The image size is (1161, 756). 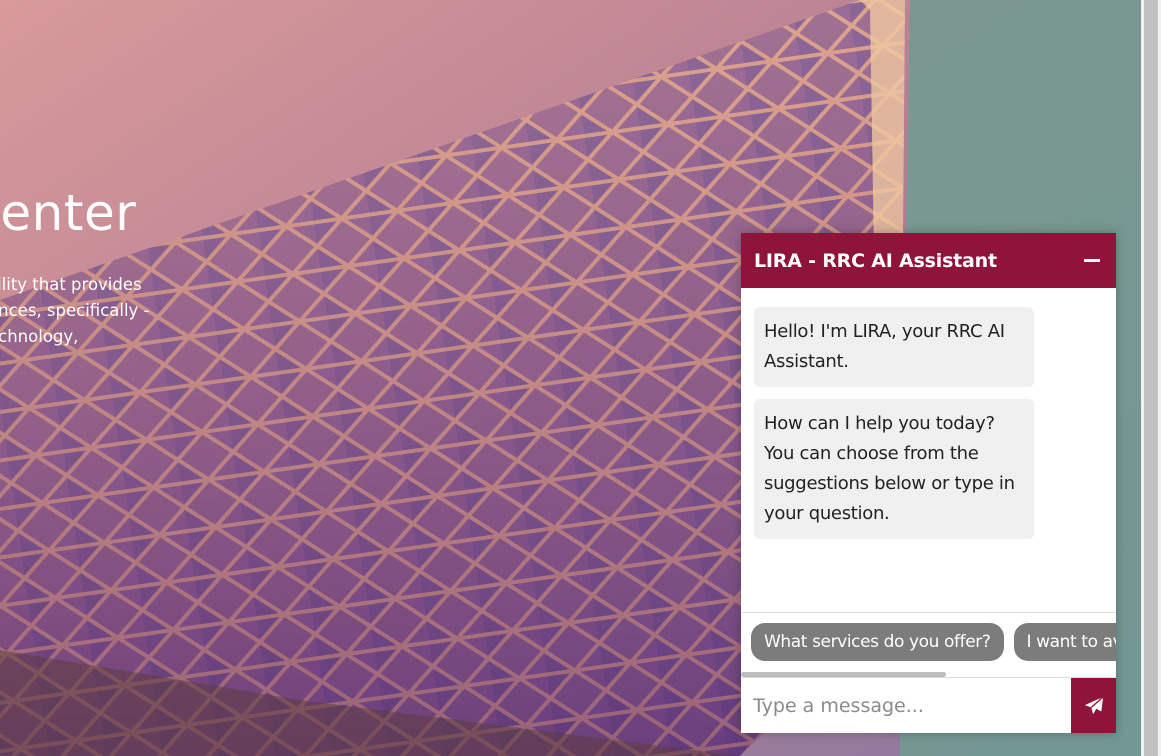 I want to click on suggestion-chip-avail: I want to avail, so click(x=1064, y=642).